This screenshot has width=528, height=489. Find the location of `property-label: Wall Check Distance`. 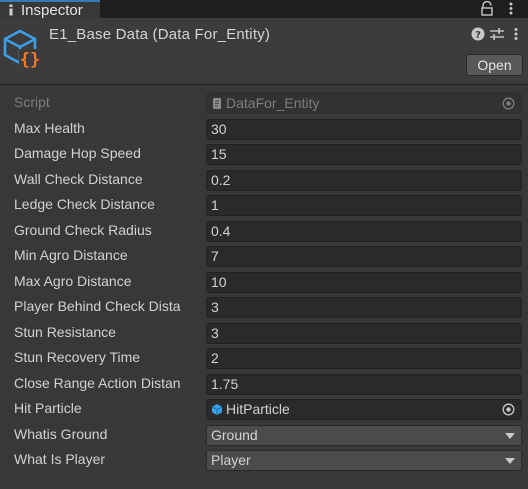

property-label: Wall Check Distance is located at coordinates (78, 179).